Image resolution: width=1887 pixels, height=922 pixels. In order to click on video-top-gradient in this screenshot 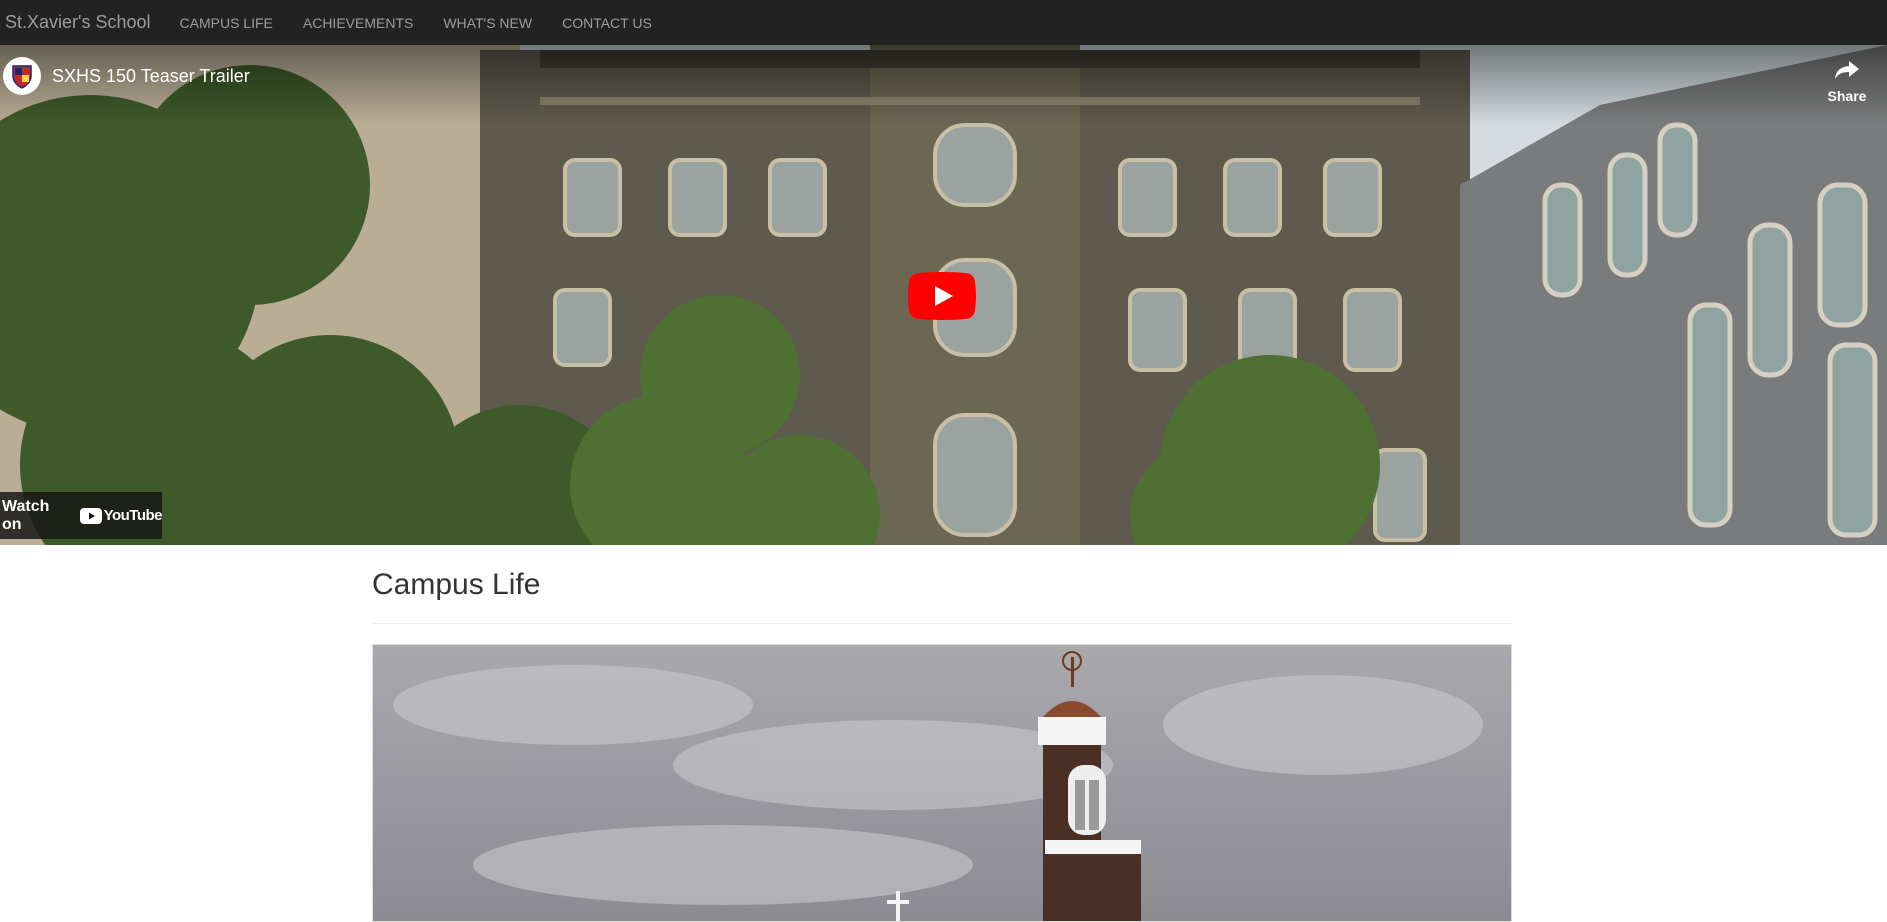, I will do `click(943, 85)`.